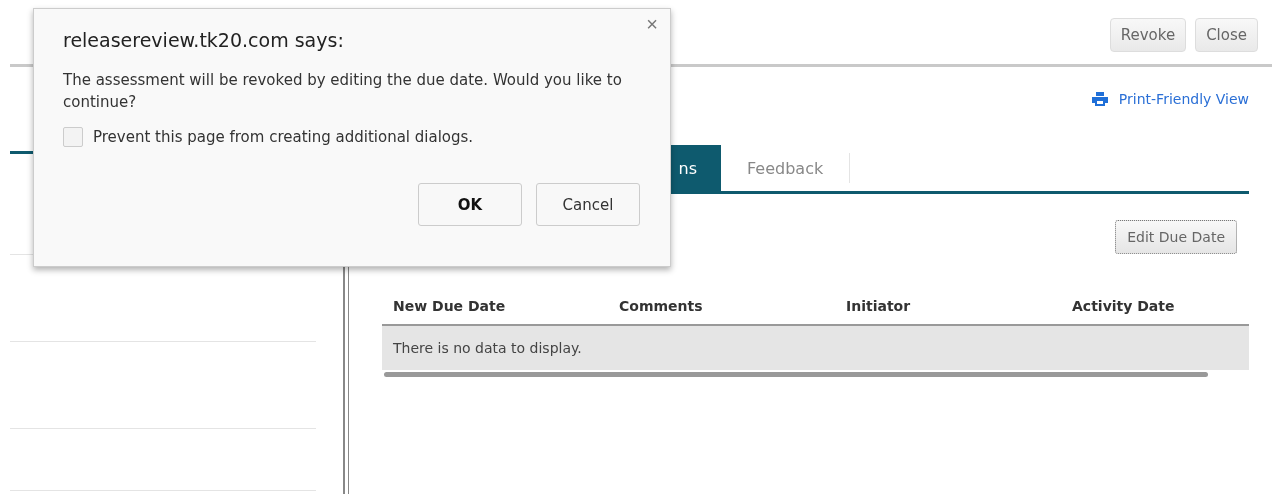  I want to click on printer-icon, so click(1099, 99).